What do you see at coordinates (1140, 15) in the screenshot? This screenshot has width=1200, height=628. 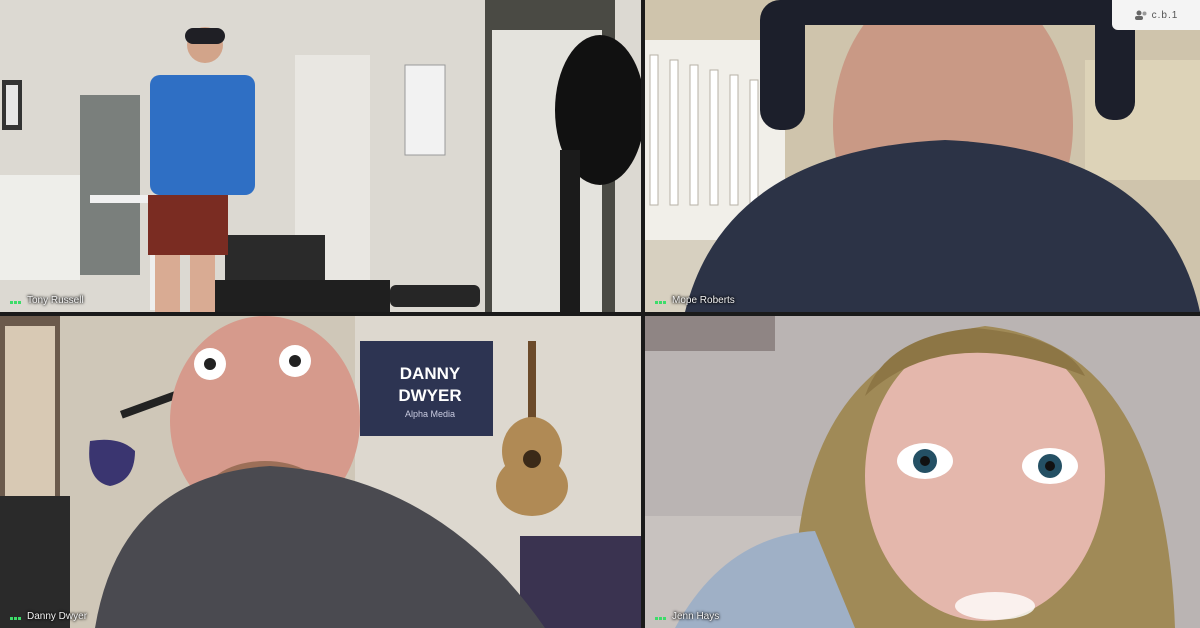 I see `participants-icon` at bounding box center [1140, 15].